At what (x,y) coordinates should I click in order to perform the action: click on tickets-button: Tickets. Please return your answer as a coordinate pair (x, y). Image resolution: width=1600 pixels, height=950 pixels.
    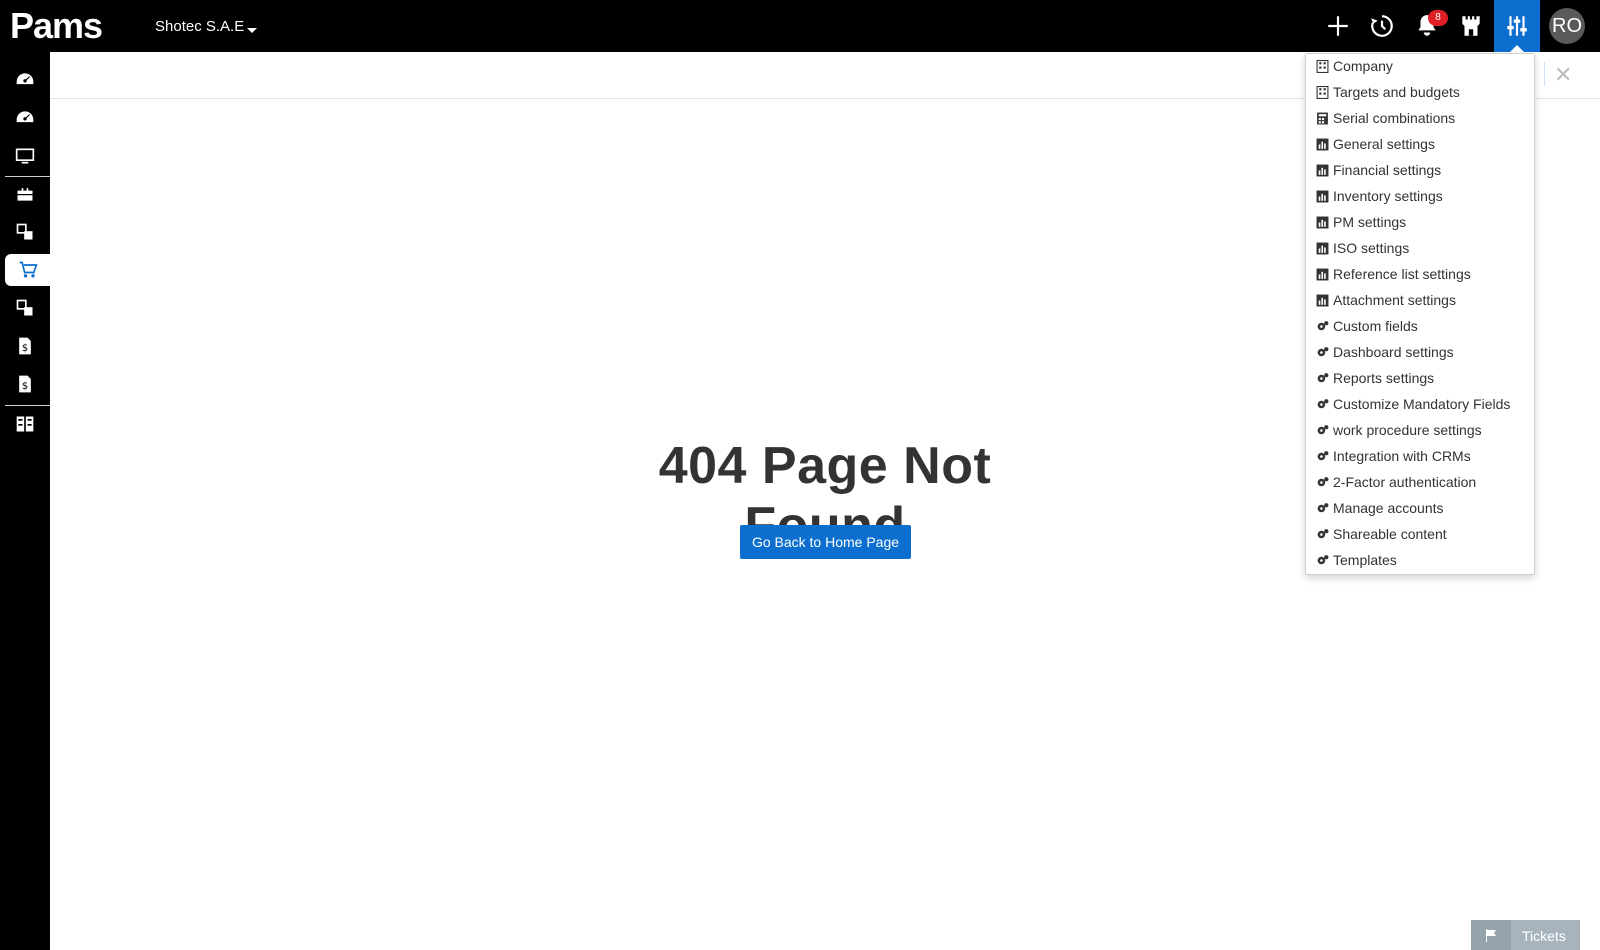
    Looking at the image, I should click on (1525, 935).